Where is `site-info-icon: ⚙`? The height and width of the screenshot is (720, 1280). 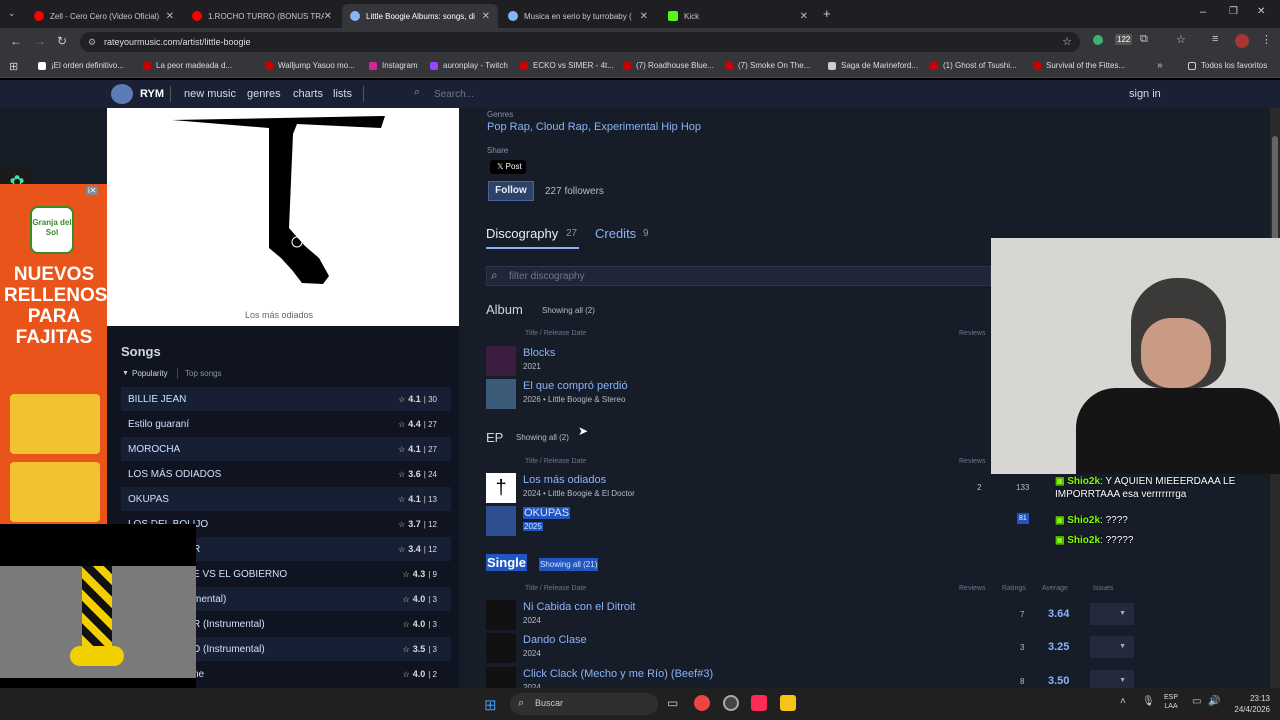
site-info-icon: ⚙ is located at coordinates (92, 42).